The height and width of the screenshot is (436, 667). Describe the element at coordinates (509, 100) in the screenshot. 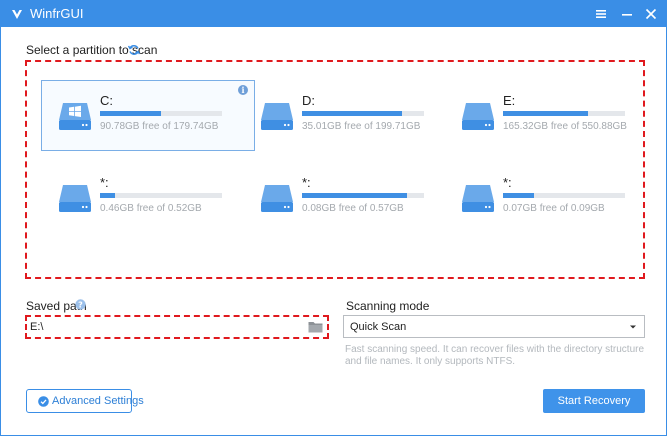

I see `drive-letter: E:` at that location.